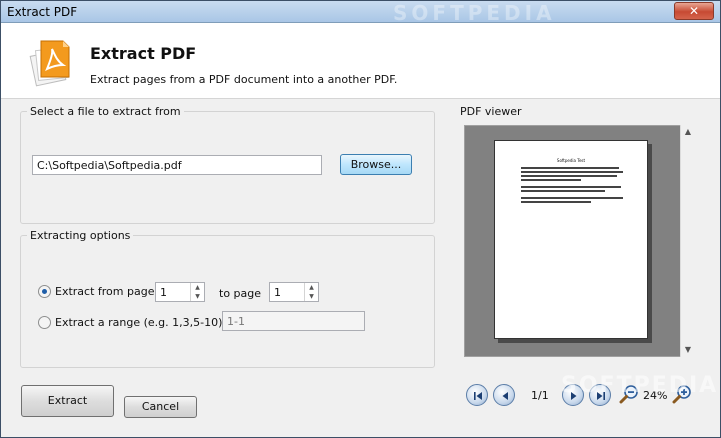 The image size is (721, 438). Describe the element at coordinates (180, 292) in the screenshot. I see `from-page-stepper: 1 ▲ ▼` at that location.